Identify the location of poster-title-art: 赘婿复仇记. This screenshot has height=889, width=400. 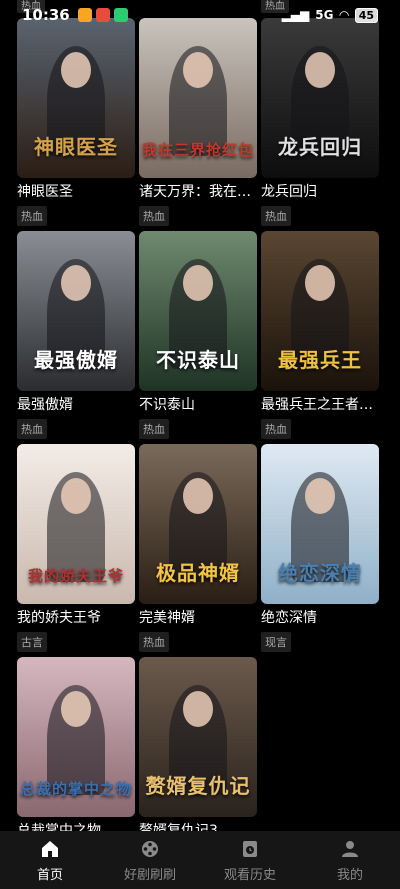
(198, 786).